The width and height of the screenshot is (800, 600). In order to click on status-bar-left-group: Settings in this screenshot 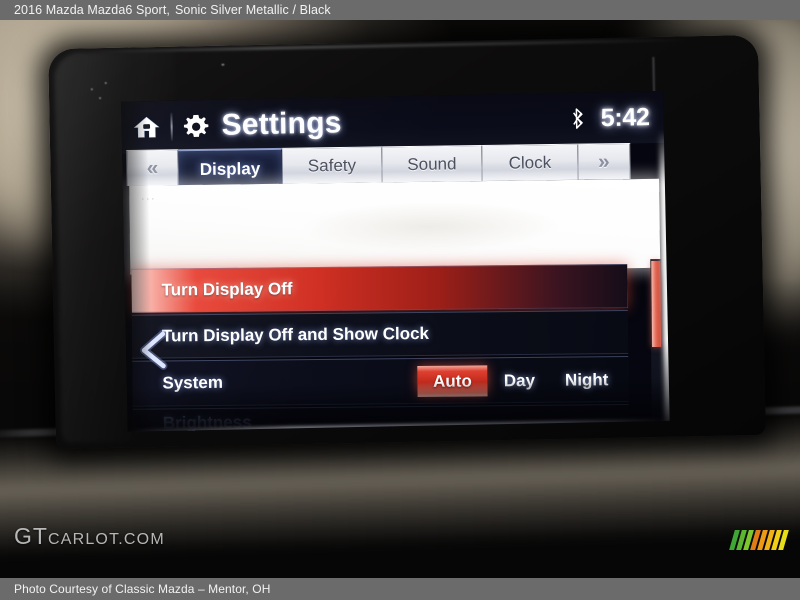, I will do `click(231, 124)`.